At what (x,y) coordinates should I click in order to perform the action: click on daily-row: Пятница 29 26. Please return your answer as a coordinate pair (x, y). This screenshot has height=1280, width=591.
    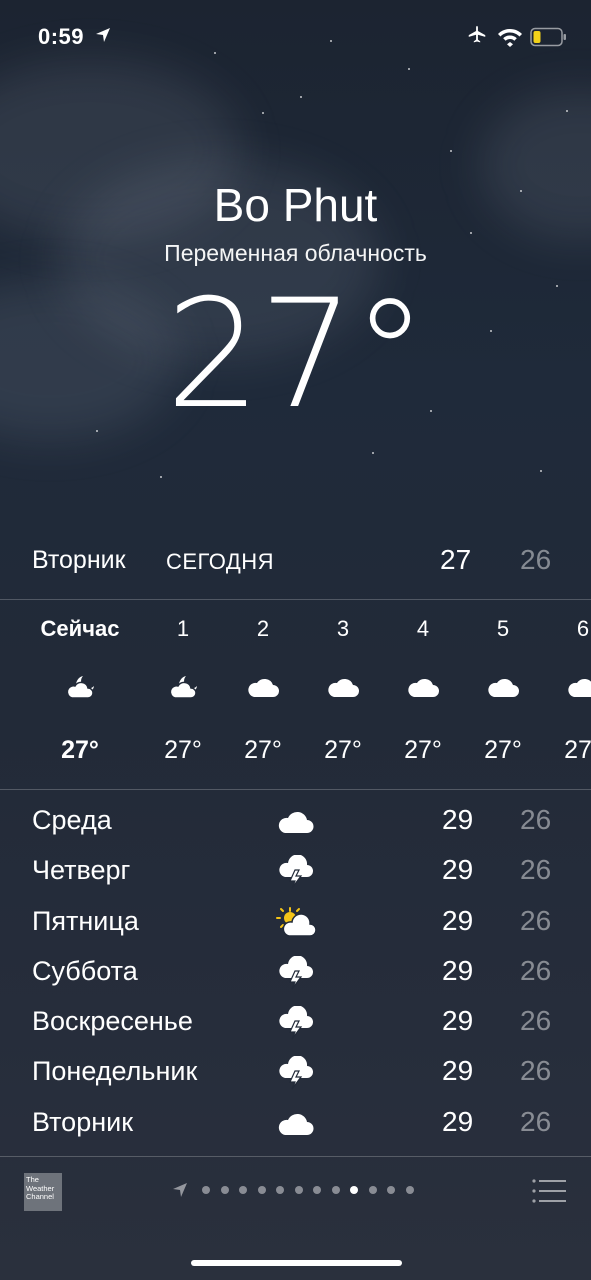
    Looking at the image, I should click on (295, 923).